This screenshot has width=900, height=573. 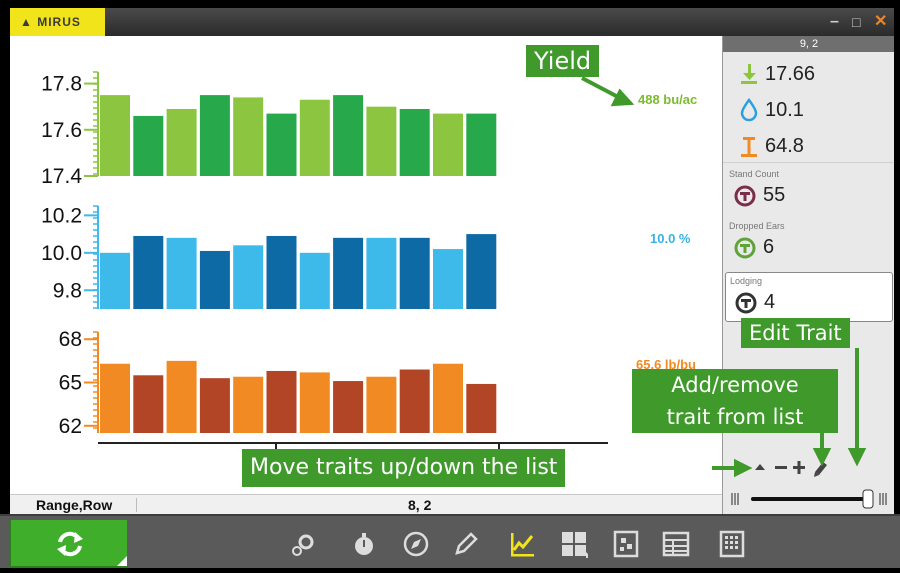 What do you see at coordinates (808, 44) in the screenshot?
I see `panel-header: 9, 2` at bounding box center [808, 44].